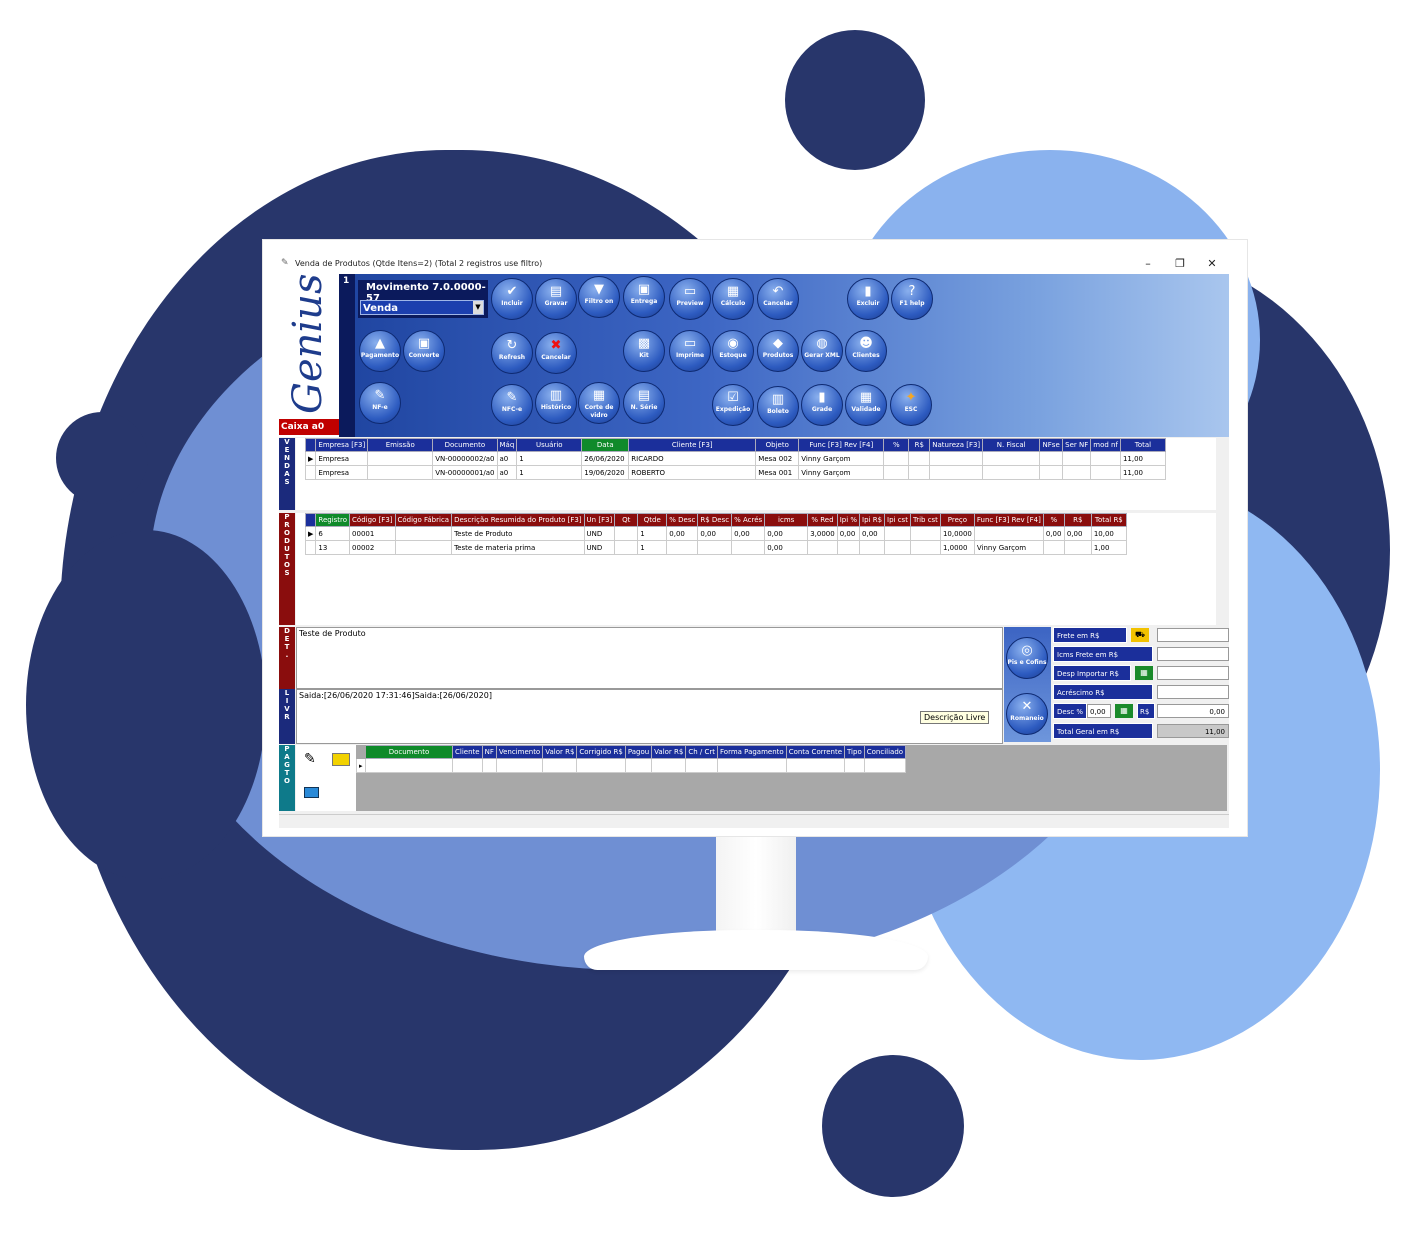 The height and width of the screenshot is (1246, 1414). Describe the element at coordinates (342, 445) in the screenshot. I see `column-header: Empresa [F3]` at that location.